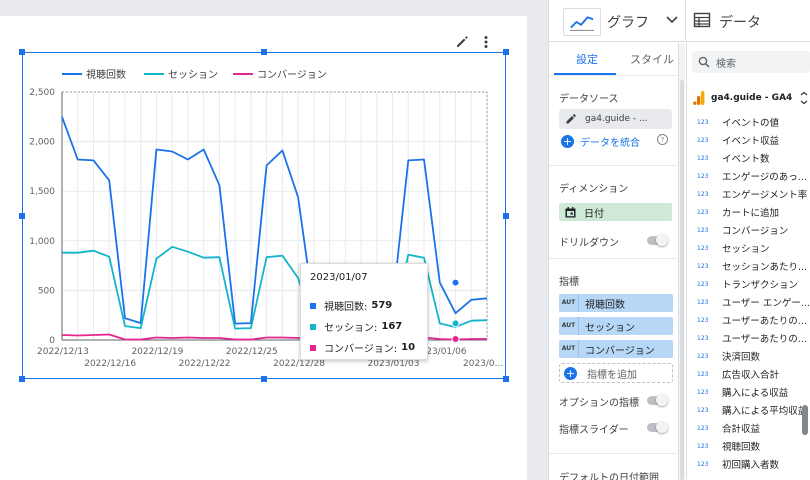  I want to click on field-label: イベント収益, so click(751, 141).